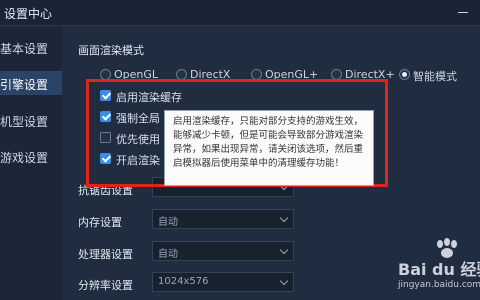 The image size is (480, 300). Describe the element at coordinates (31, 83) in the screenshot. I see `sidebar-item-engine: 引擎设置` at that location.